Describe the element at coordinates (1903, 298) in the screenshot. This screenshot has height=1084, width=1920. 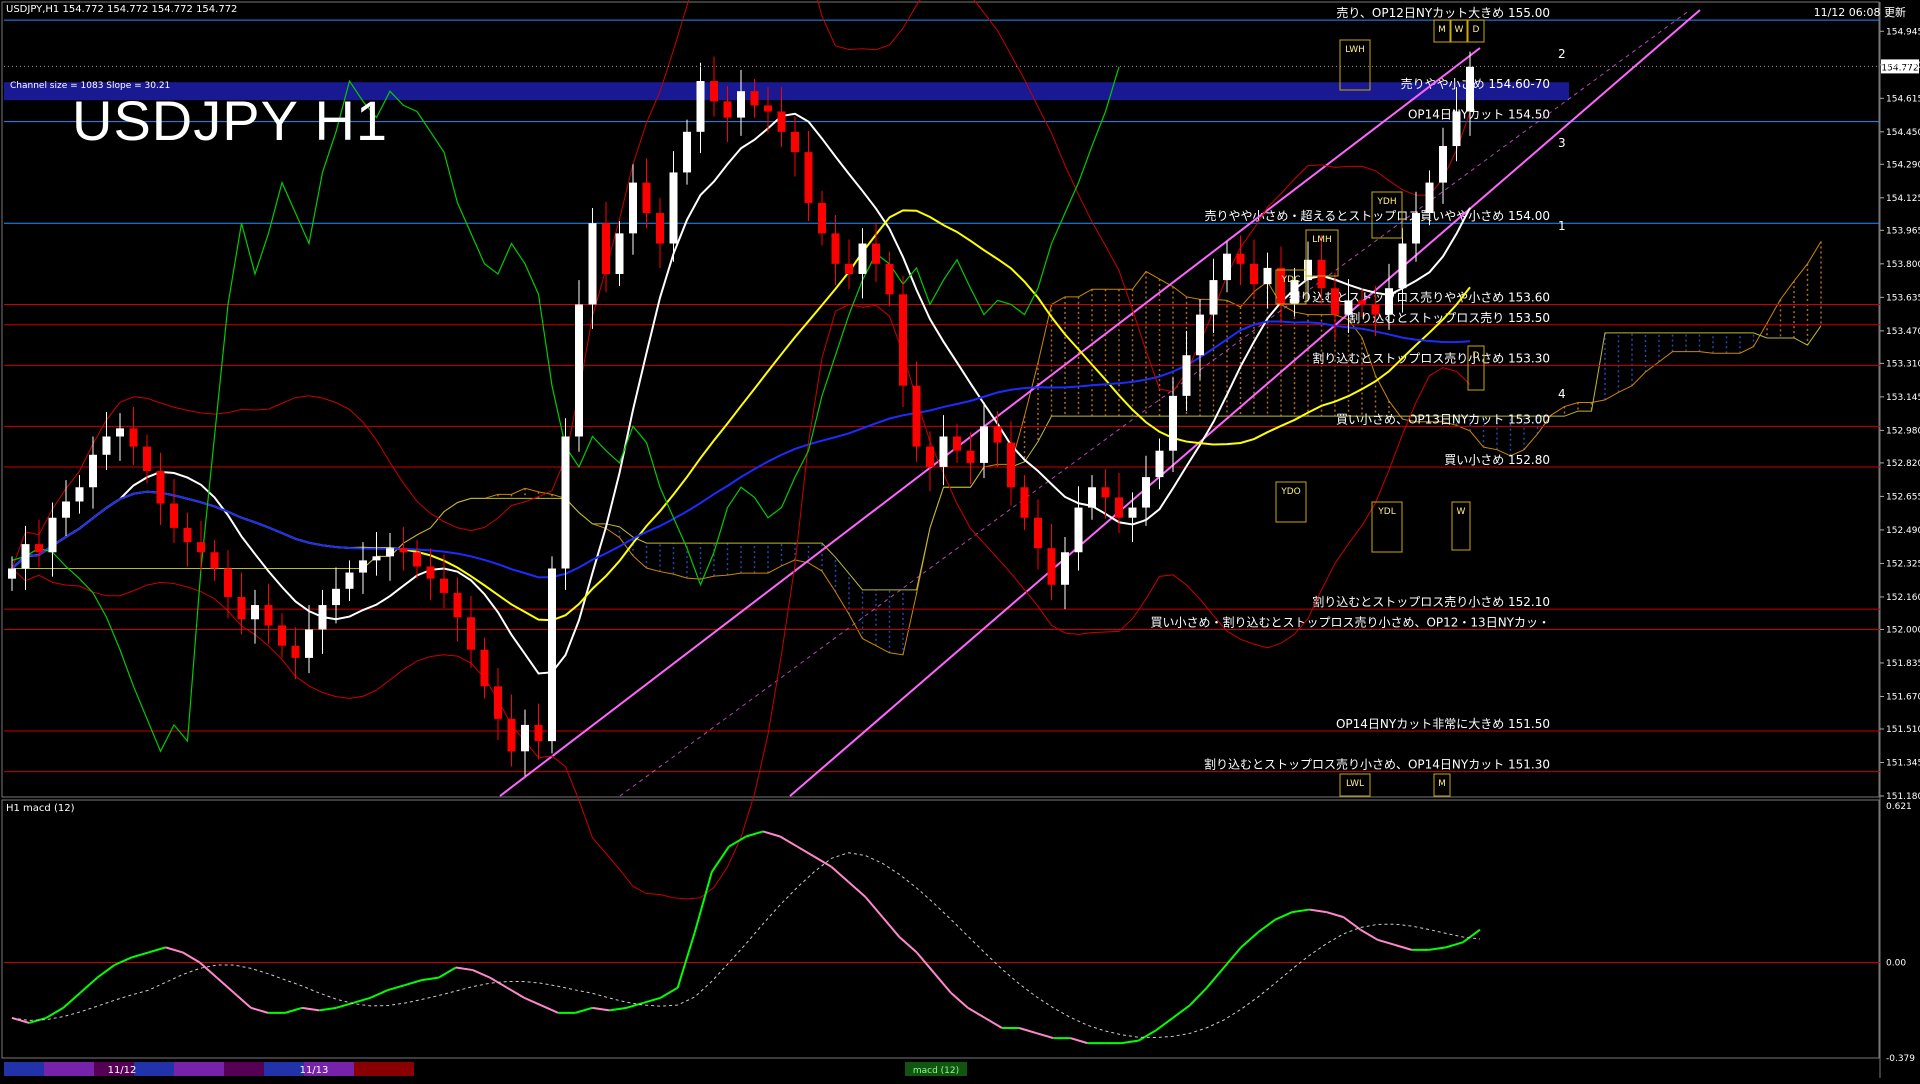
I see `price-tick-label: 153.635` at that location.